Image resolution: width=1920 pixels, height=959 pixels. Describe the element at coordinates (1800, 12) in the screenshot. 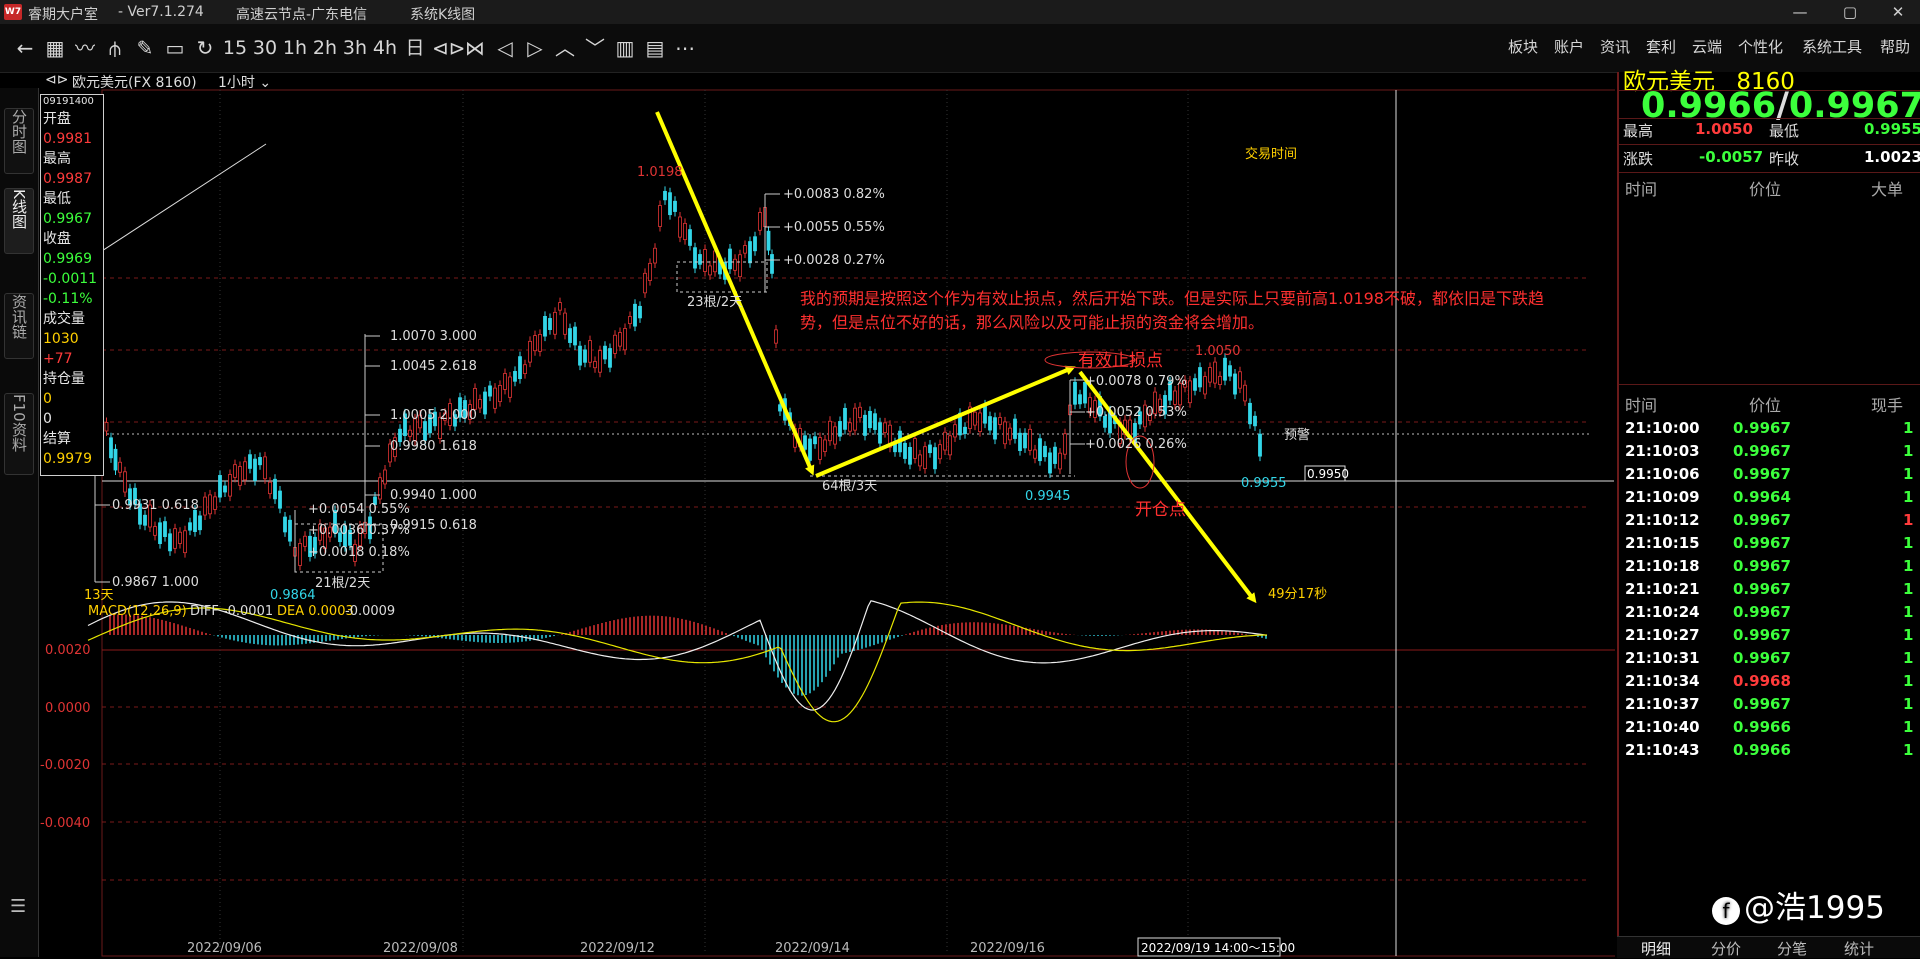

I see `minimize-button: —` at that location.